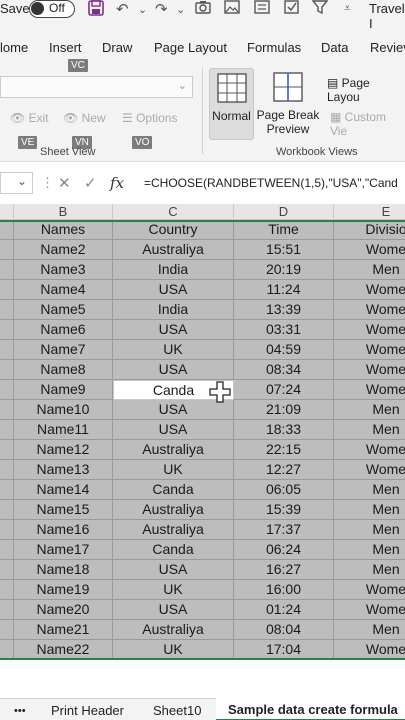  What do you see at coordinates (122, 9) in the screenshot?
I see `undo-icon: ↶` at bounding box center [122, 9].